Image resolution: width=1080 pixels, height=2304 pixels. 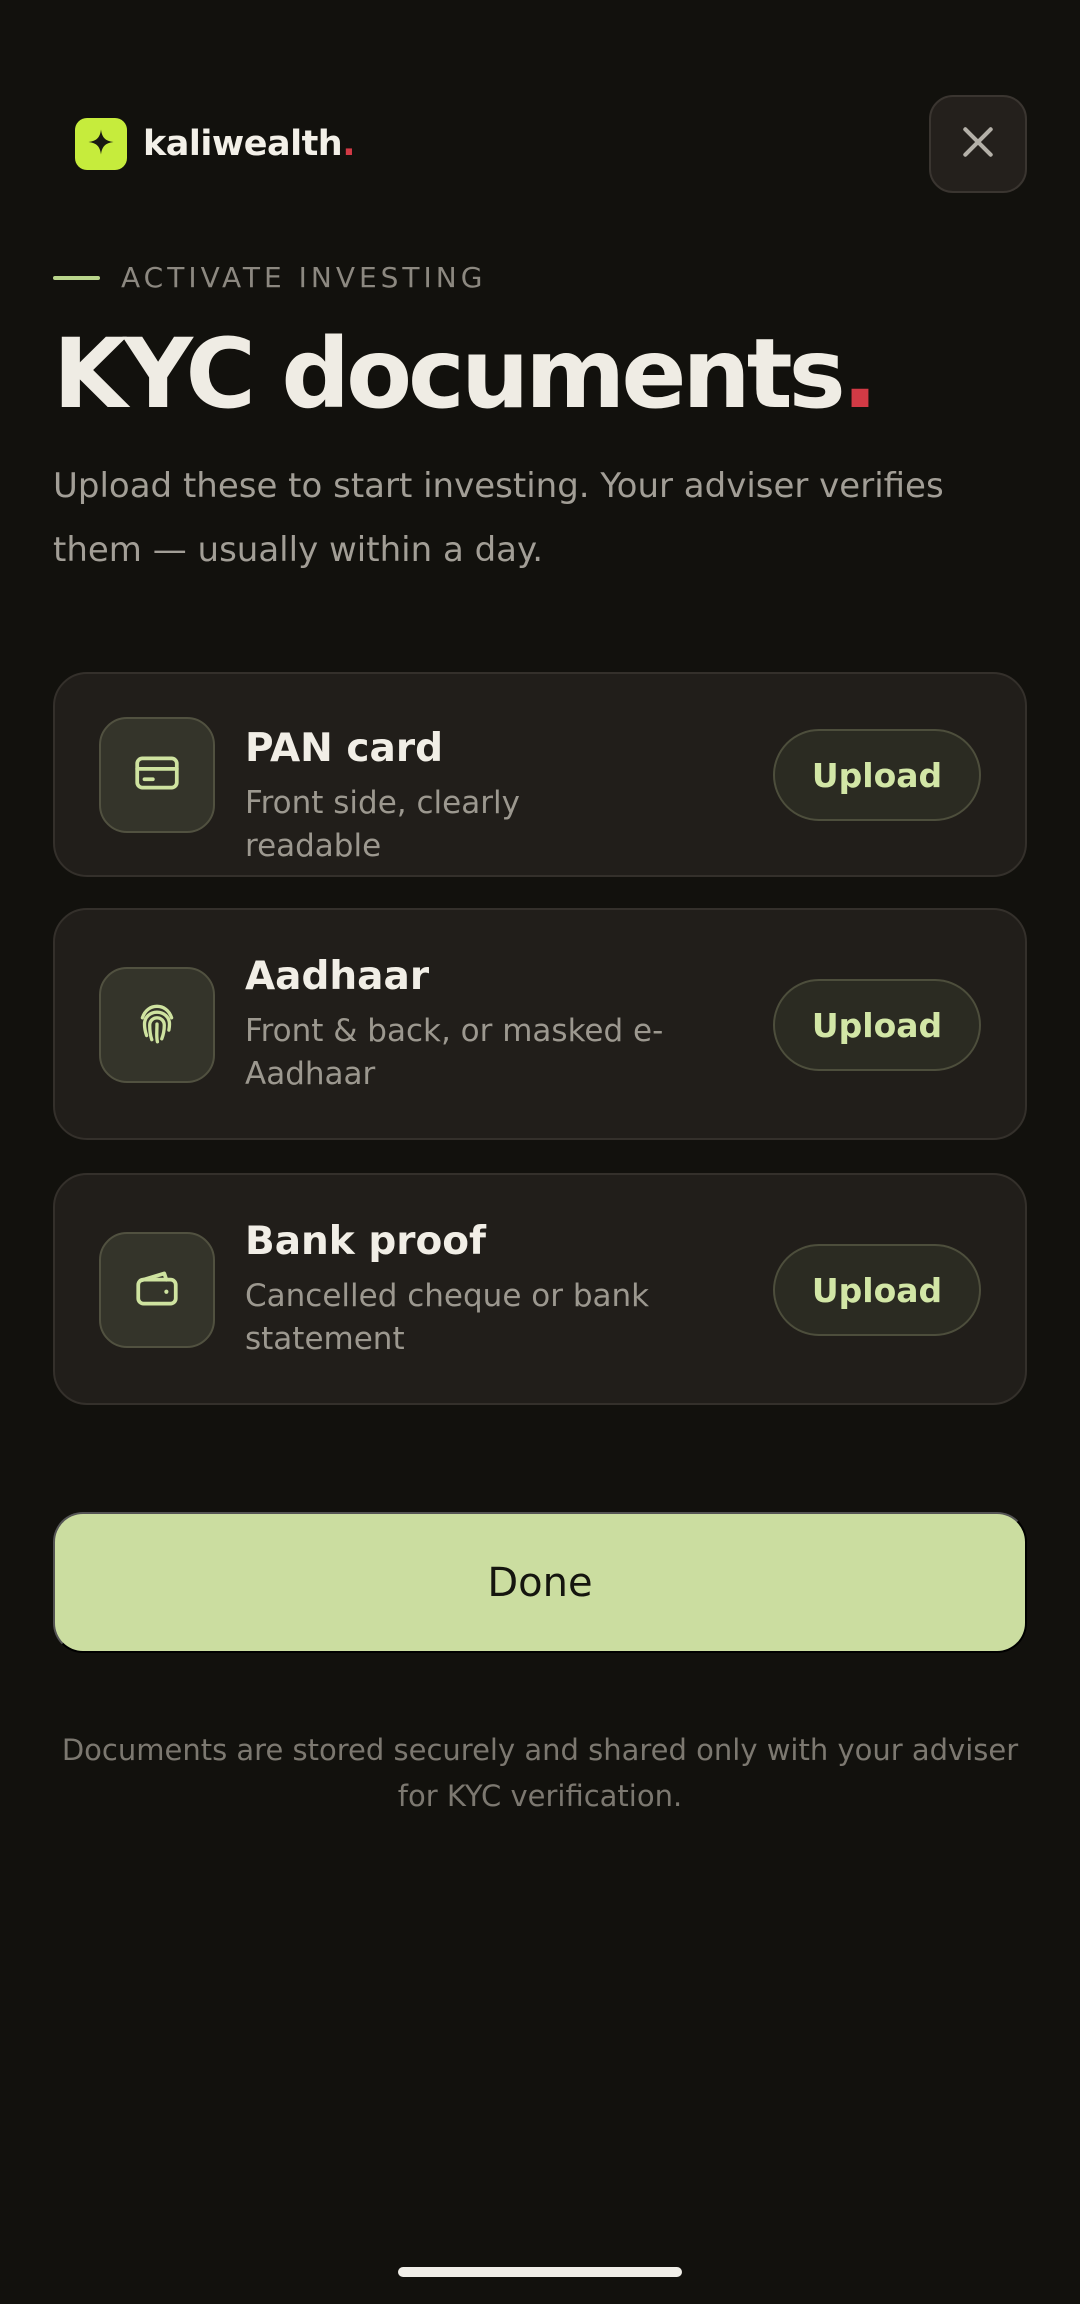 I want to click on page-title: KYC documents., so click(x=466, y=374).